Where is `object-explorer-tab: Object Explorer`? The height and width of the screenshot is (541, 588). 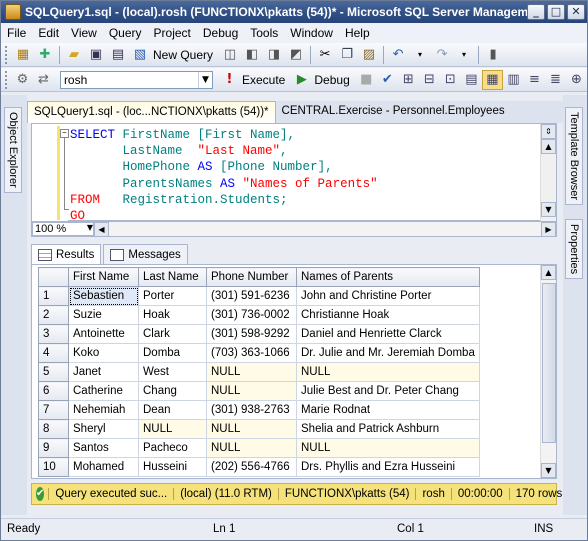
object-explorer-tab: Object Explorer is located at coordinates (13, 150).